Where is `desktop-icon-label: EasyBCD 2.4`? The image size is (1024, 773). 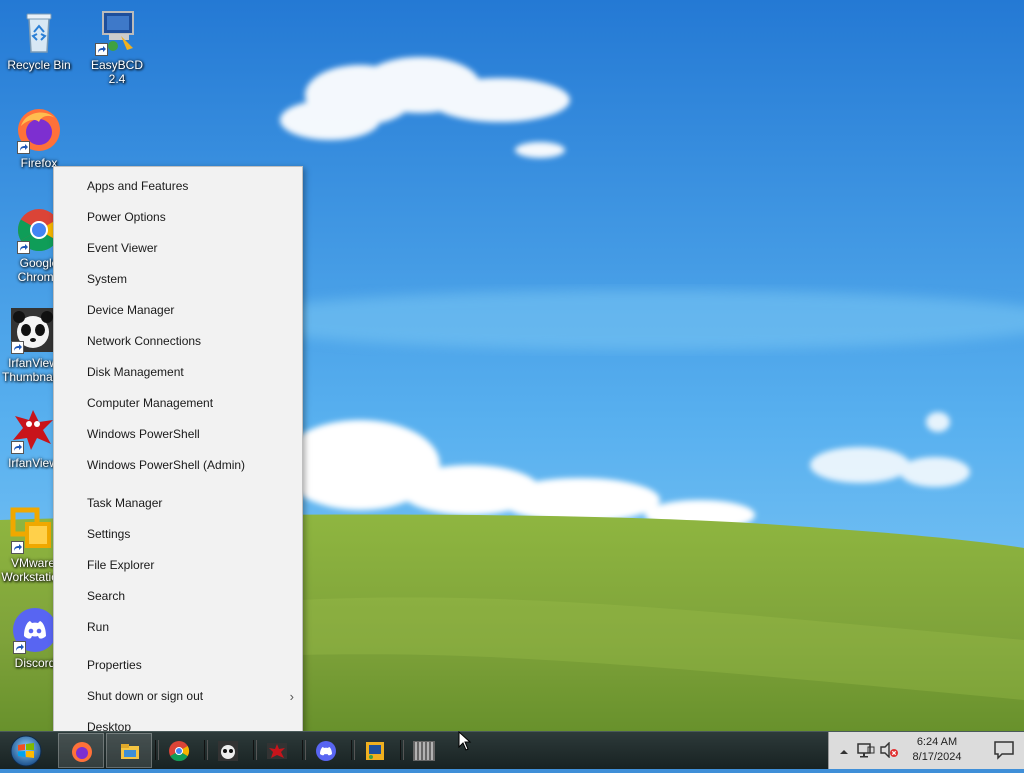 desktop-icon-label: EasyBCD 2.4 is located at coordinates (116, 72).